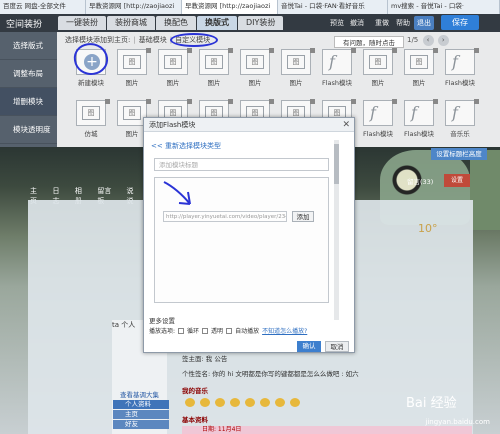 Image resolution: width=500 pixels, height=434 pixels. Describe the element at coordinates (81, 195) in the screenshot. I see `site-nav-item: 相册` at that location.